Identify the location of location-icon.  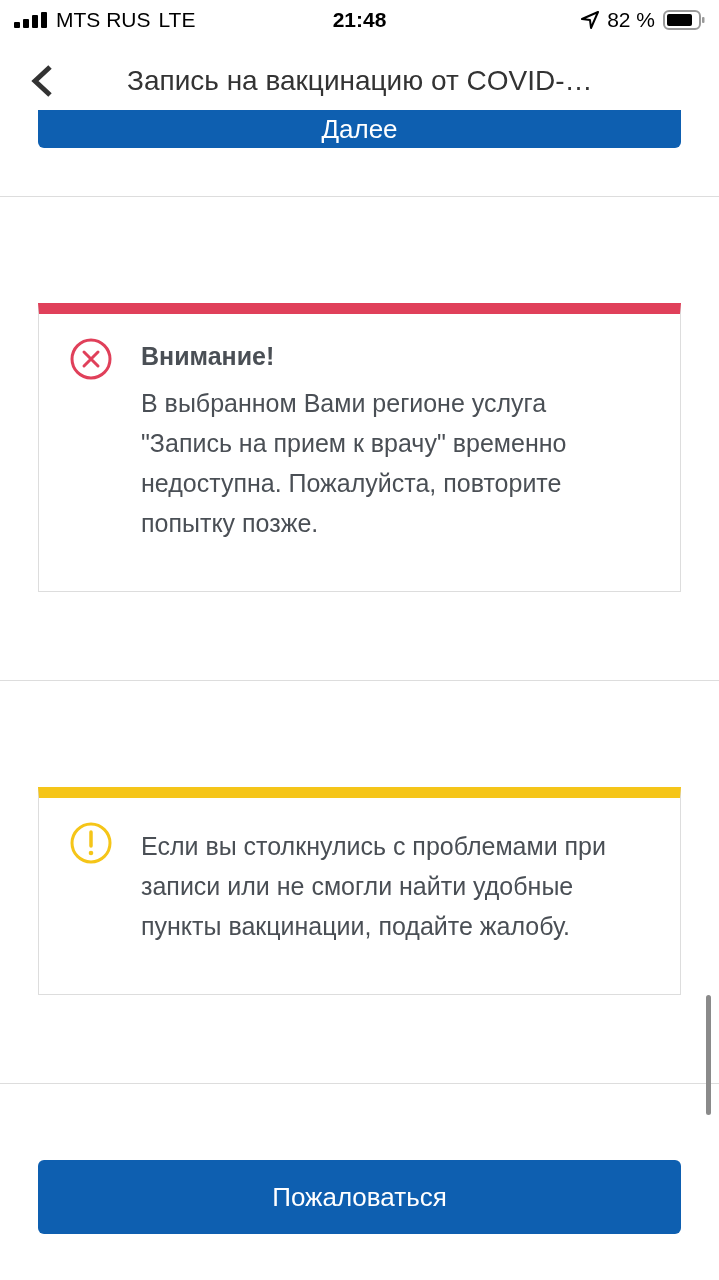
(590, 20).